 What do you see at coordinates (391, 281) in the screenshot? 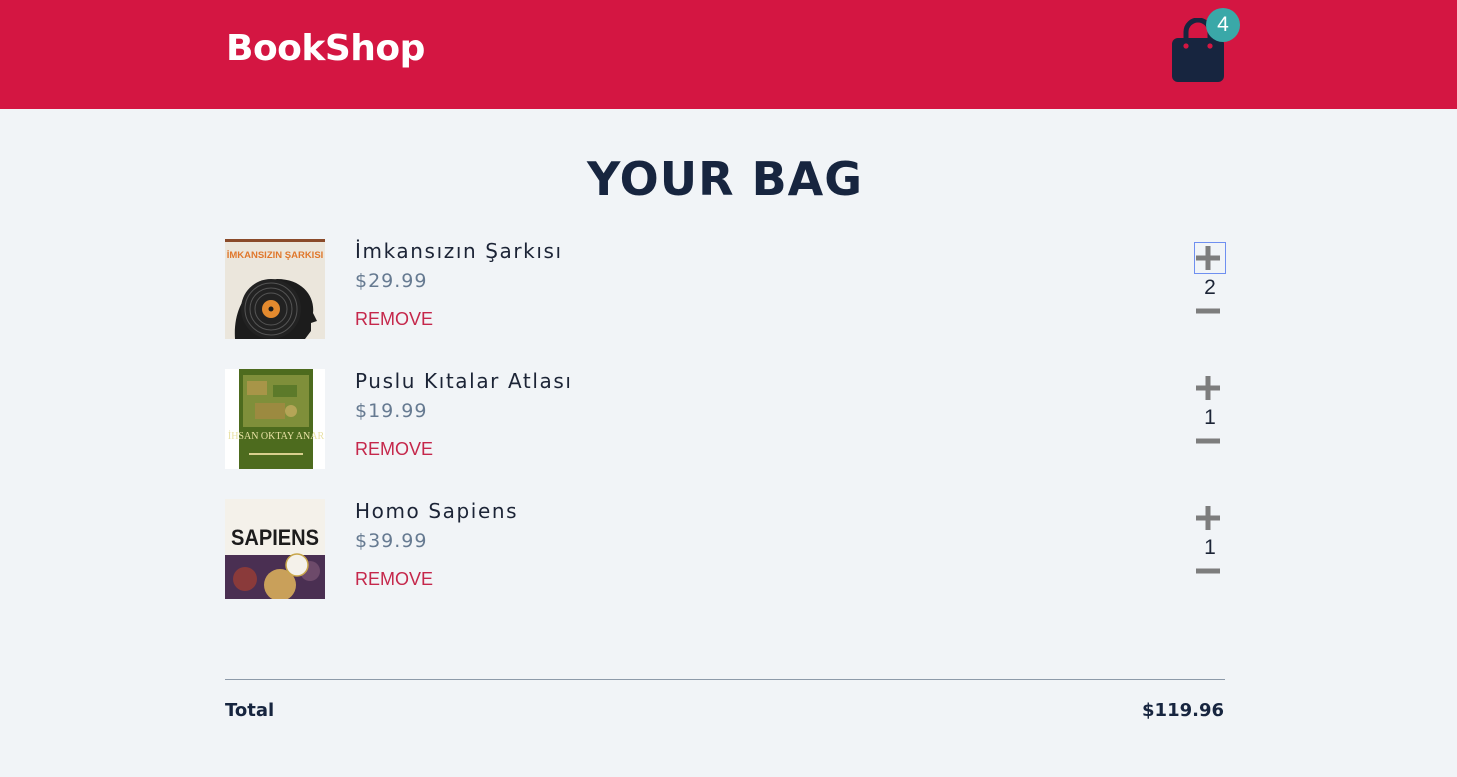
I see `item-price: $29.99` at bounding box center [391, 281].